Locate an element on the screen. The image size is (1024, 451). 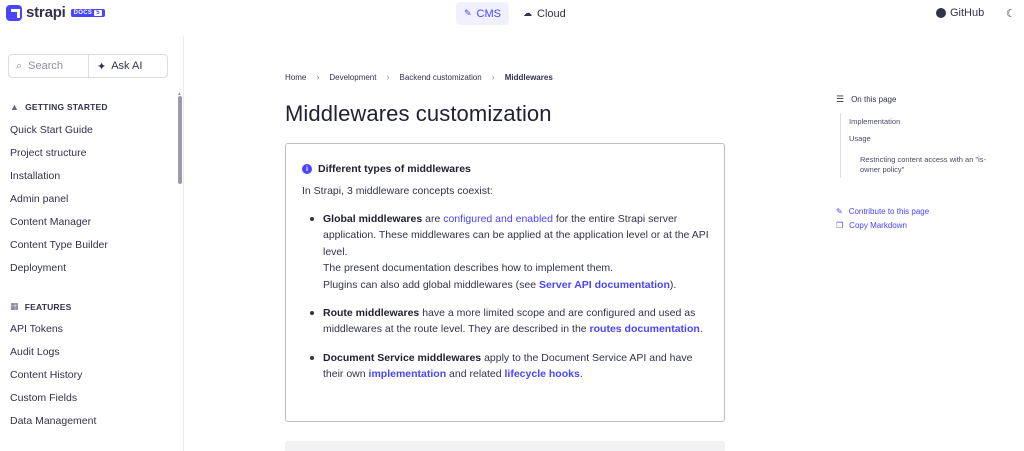
sidebar-item-custom-fields: Custom Fields is located at coordinates (43, 398).